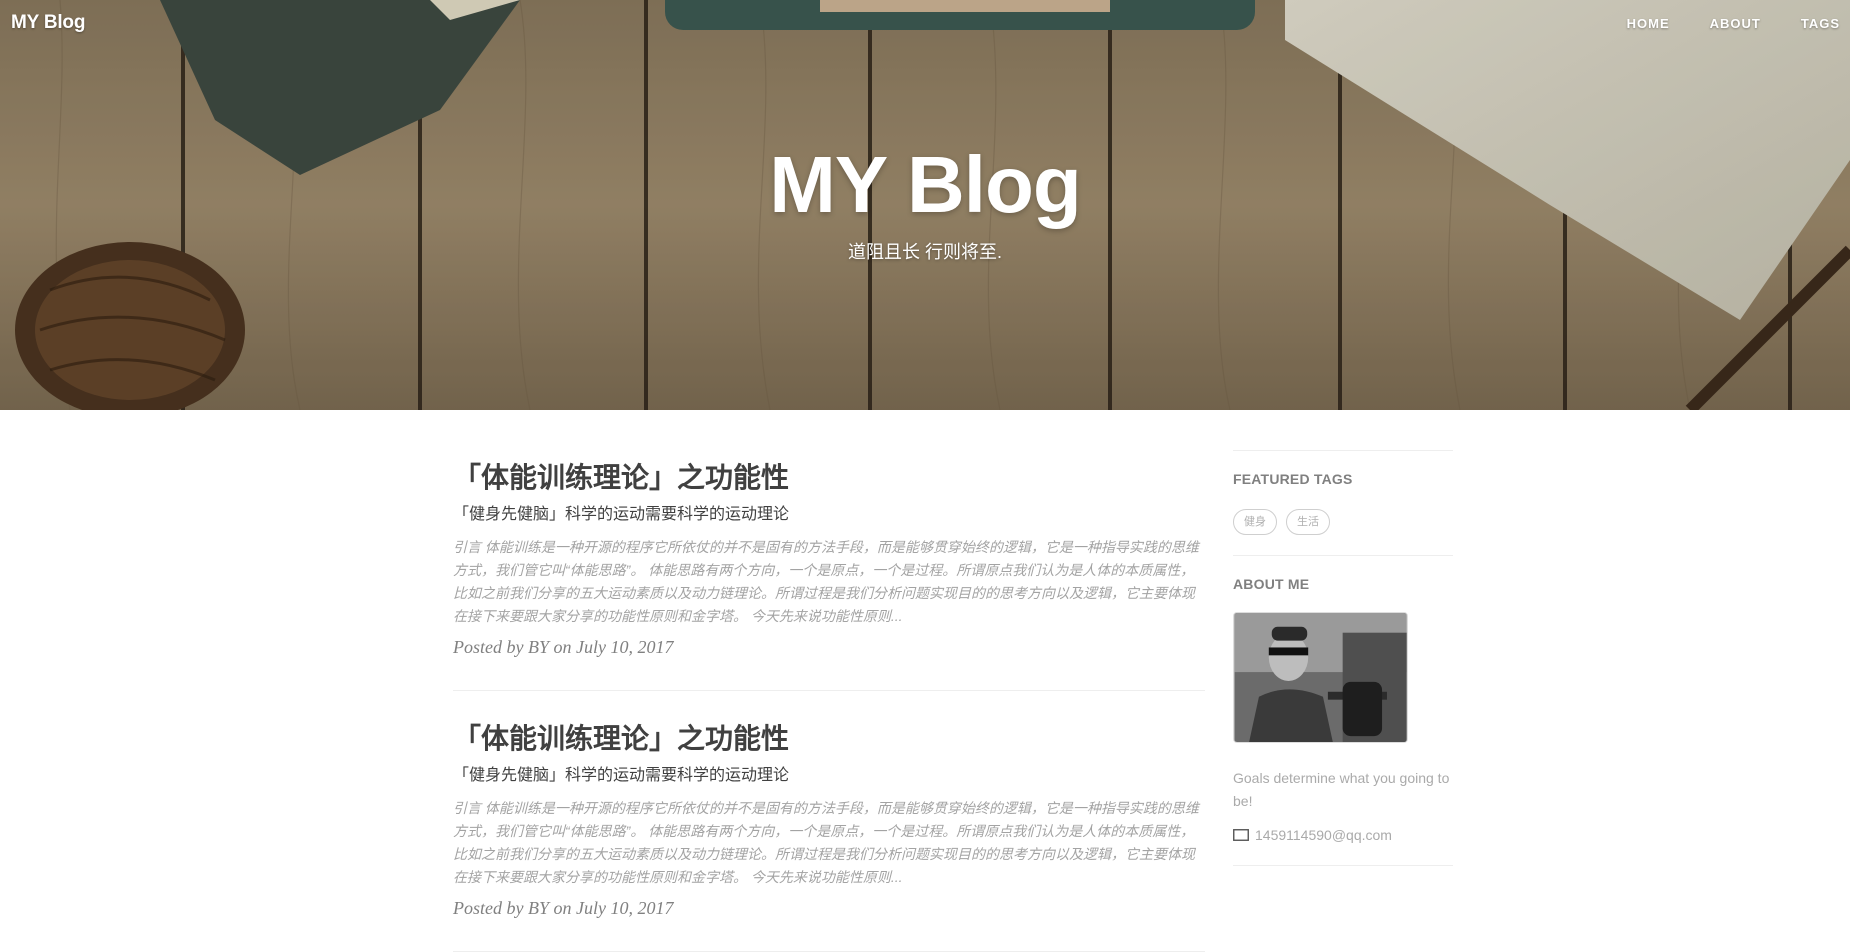 The width and height of the screenshot is (1850, 952). What do you see at coordinates (1308, 522) in the screenshot?
I see `tag-life: 生活` at bounding box center [1308, 522].